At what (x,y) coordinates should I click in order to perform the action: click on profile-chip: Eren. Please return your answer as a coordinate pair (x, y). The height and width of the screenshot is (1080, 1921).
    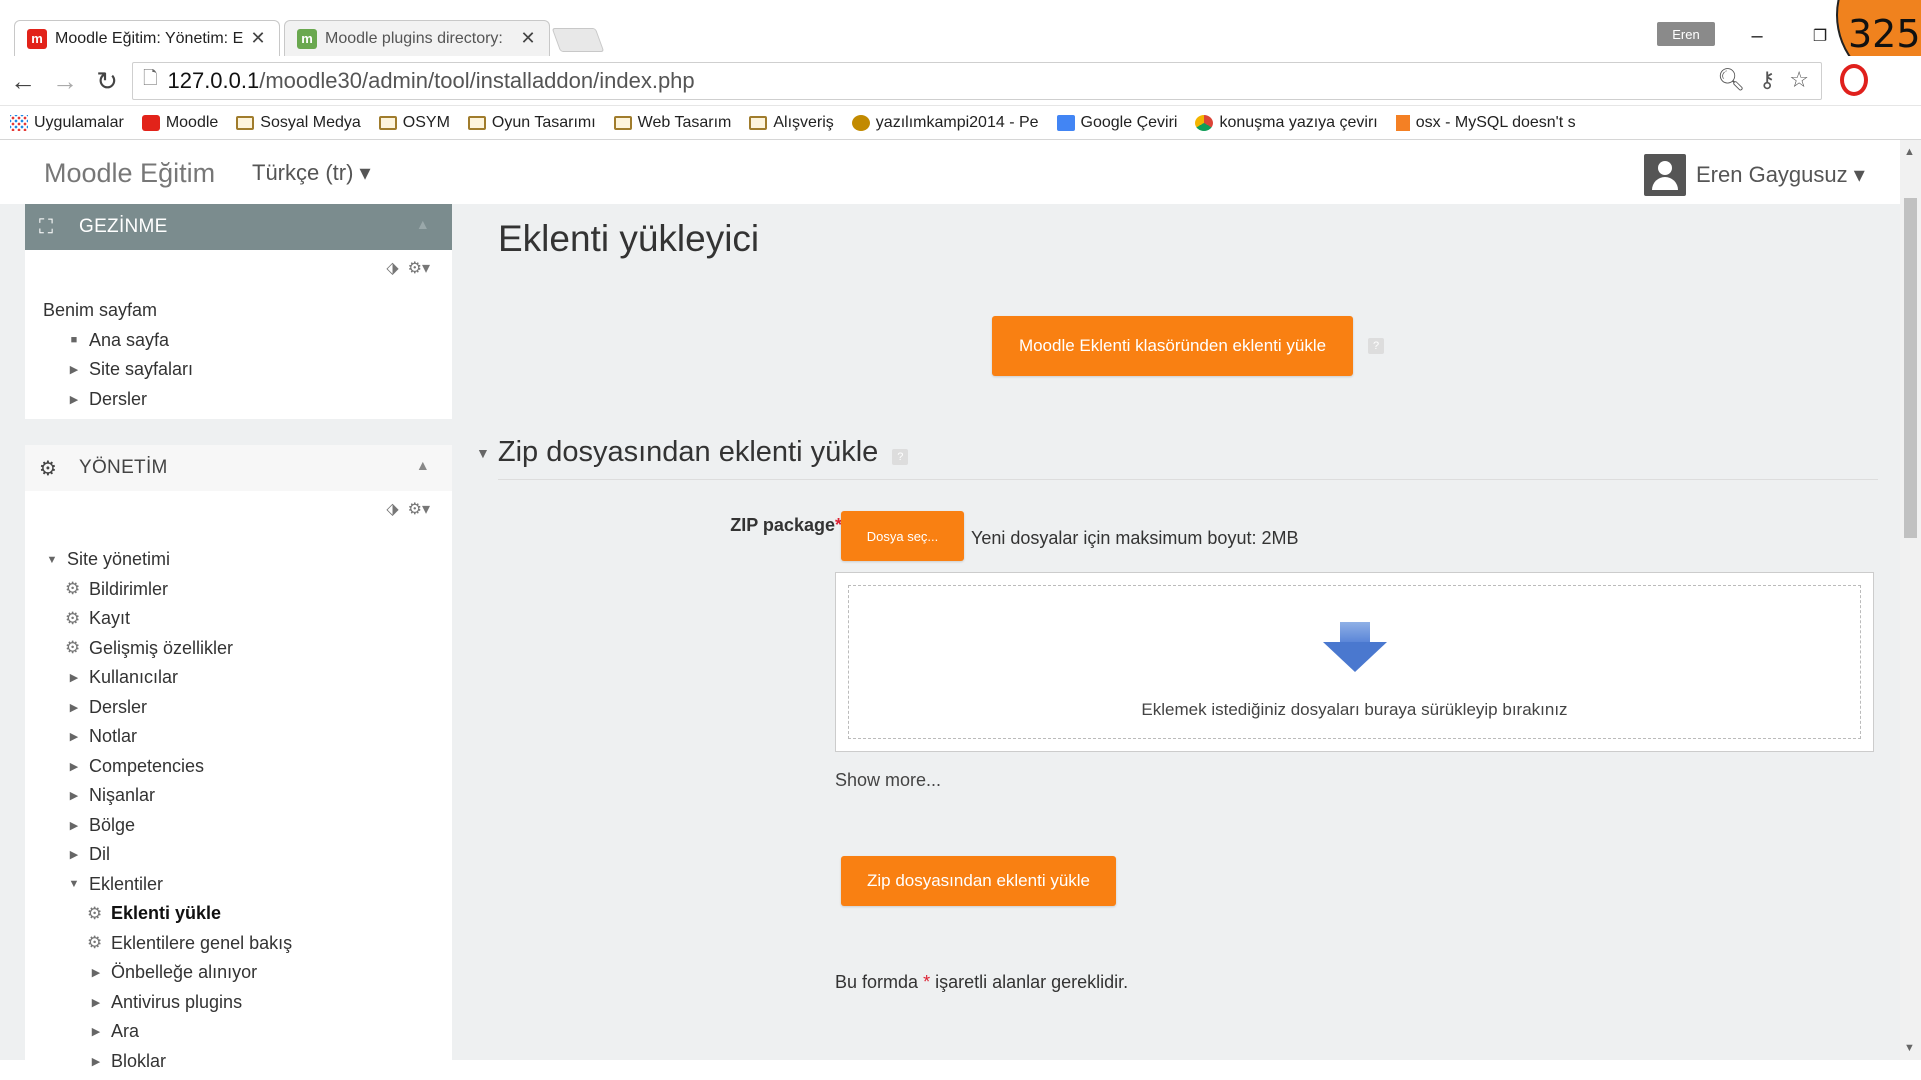
    Looking at the image, I should click on (1686, 34).